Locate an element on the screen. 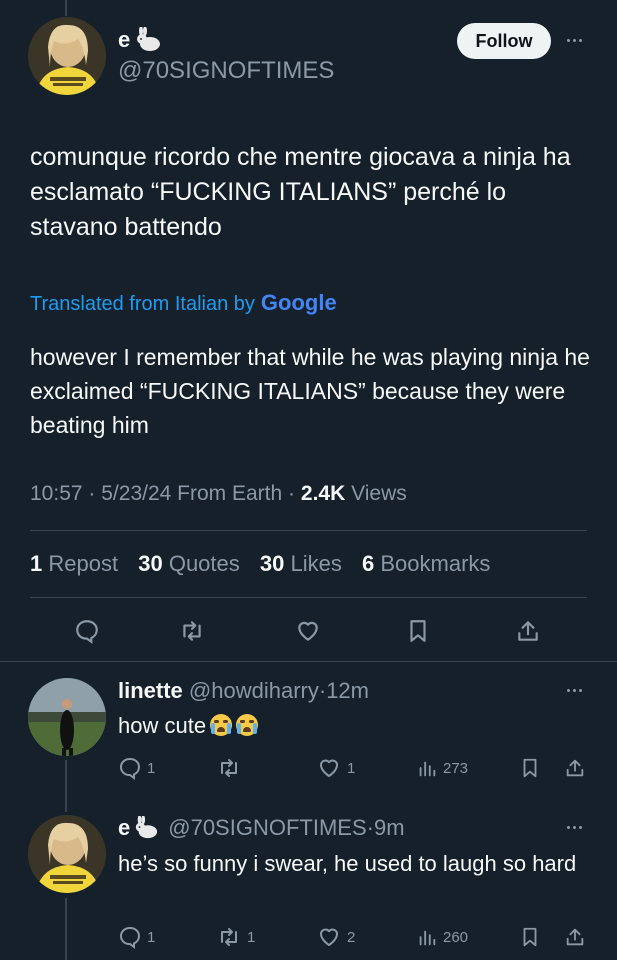  tweet-source: From Earth is located at coordinates (230, 493).